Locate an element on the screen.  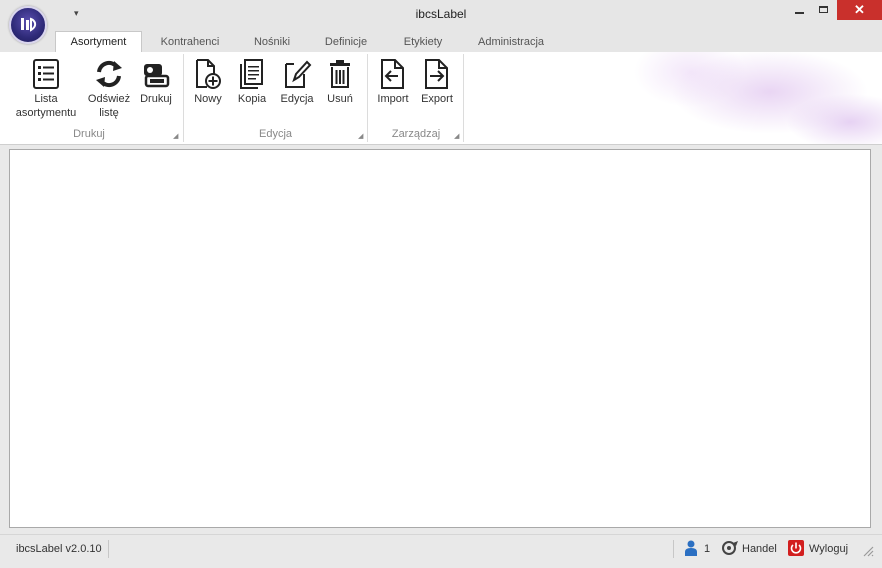
tab-kontrahenci: Kontrahenci is located at coordinates (190, 42).